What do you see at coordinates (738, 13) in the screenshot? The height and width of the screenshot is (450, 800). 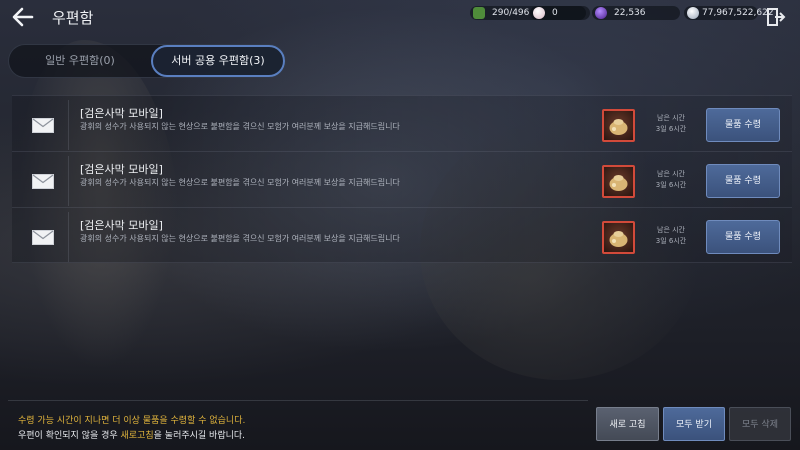 I see `resource-value: 77,967,522,622` at bounding box center [738, 13].